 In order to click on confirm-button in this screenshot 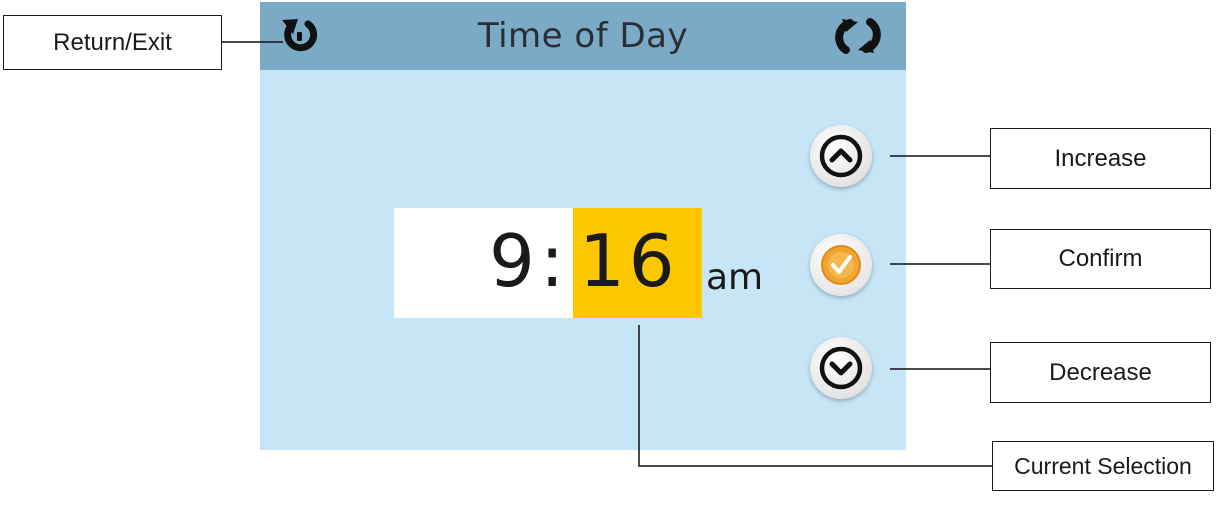, I will do `click(841, 265)`.